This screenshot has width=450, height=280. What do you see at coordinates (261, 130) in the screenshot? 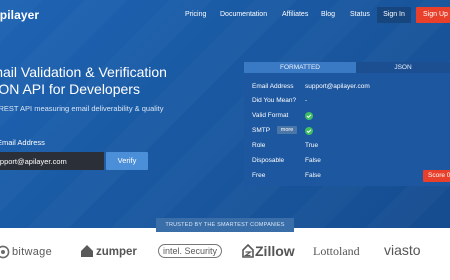
I see `row-key-smtp: SMTP` at bounding box center [261, 130].